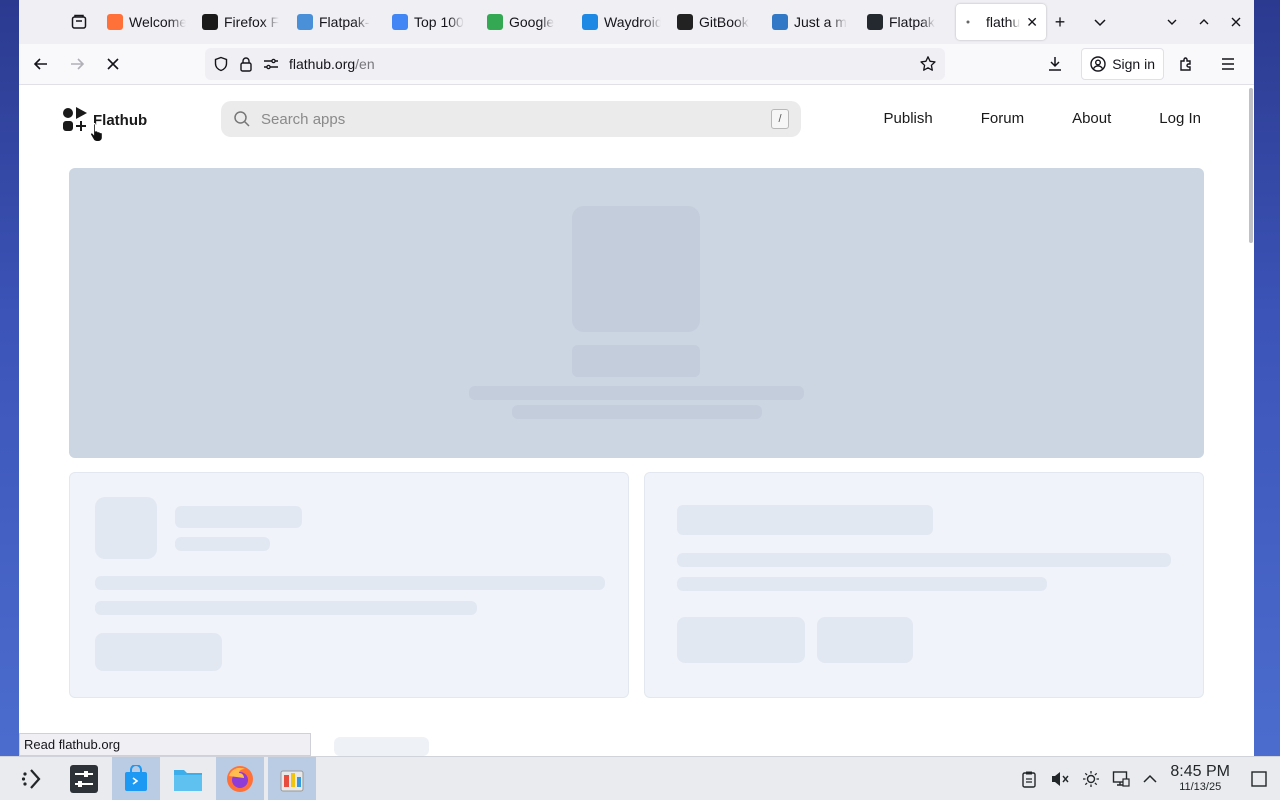  I want to click on taskbar-file-manager, so click(188, 778).